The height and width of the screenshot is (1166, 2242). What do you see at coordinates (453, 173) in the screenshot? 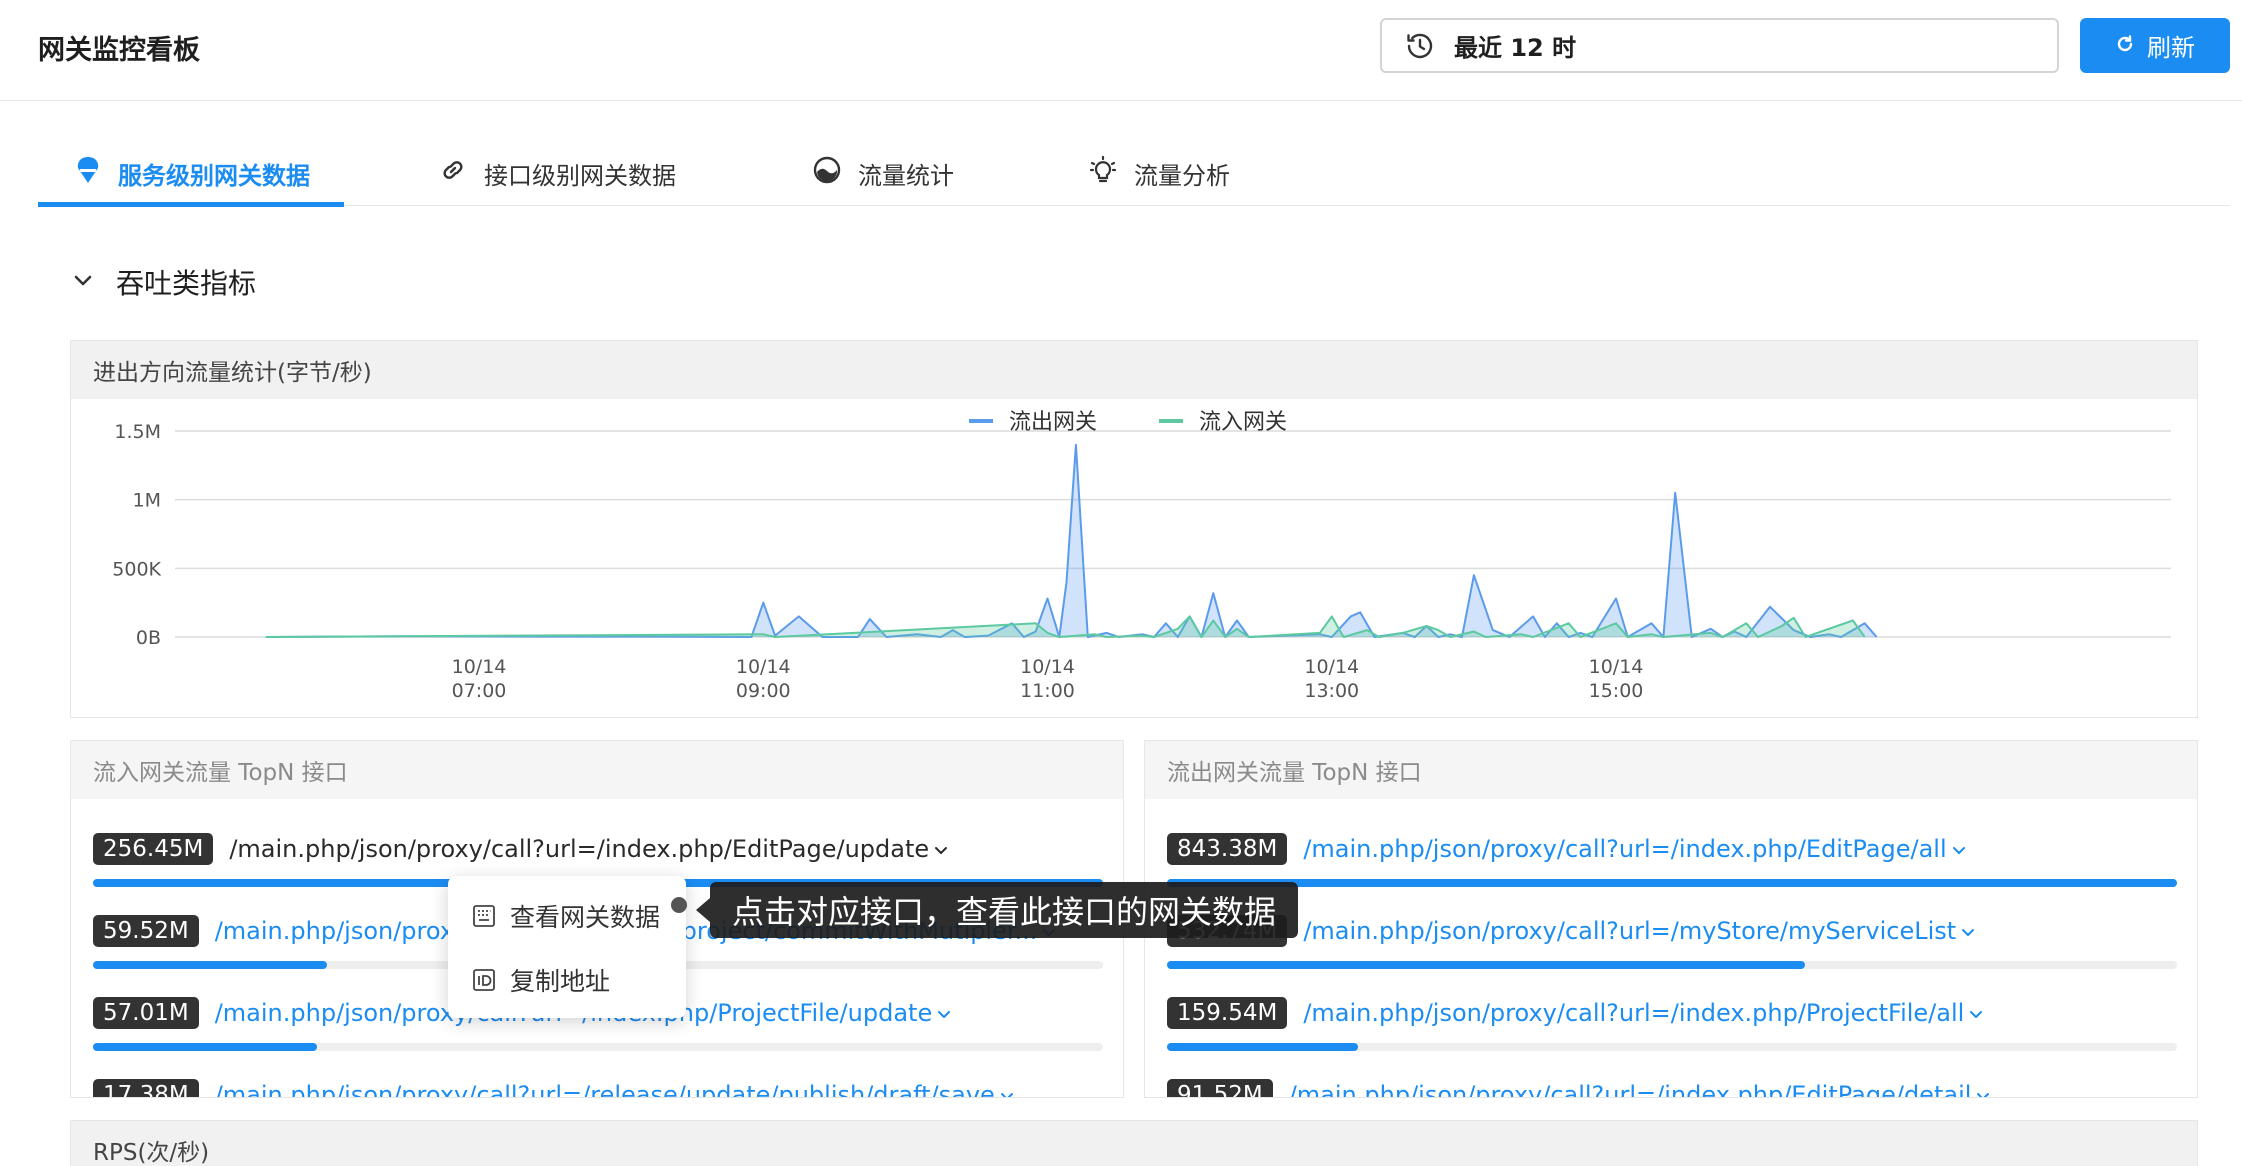
I see `link-icon` at bounding box center [453, 173].